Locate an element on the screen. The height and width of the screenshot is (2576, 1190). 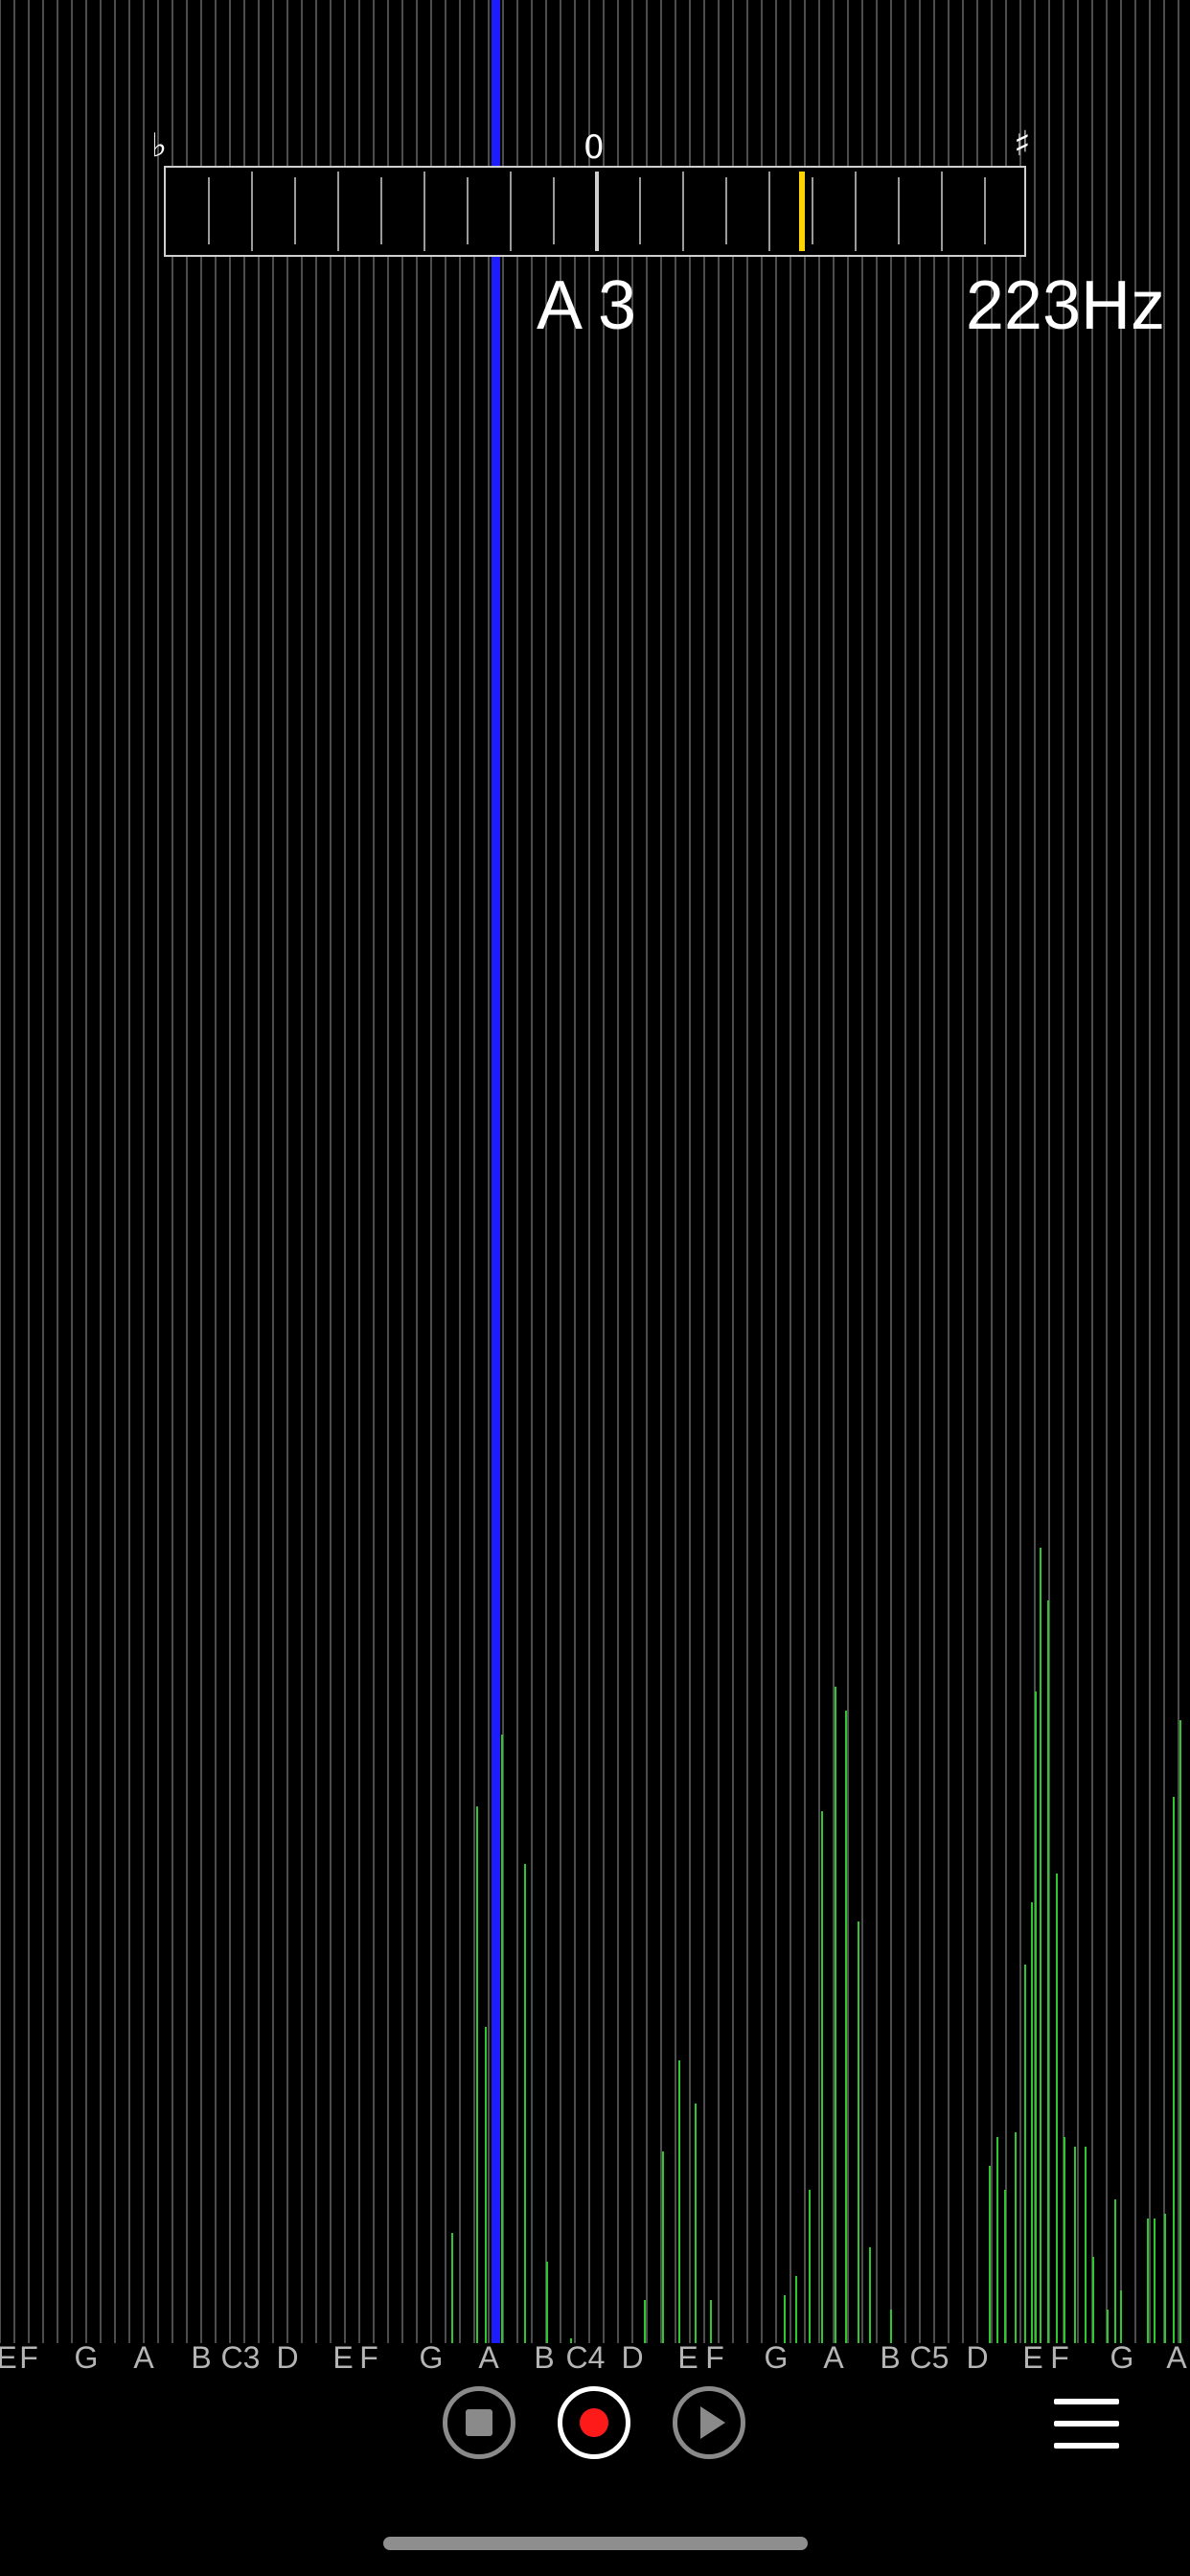
zero-cents-label: 0 is located at coordinates (594, 147).